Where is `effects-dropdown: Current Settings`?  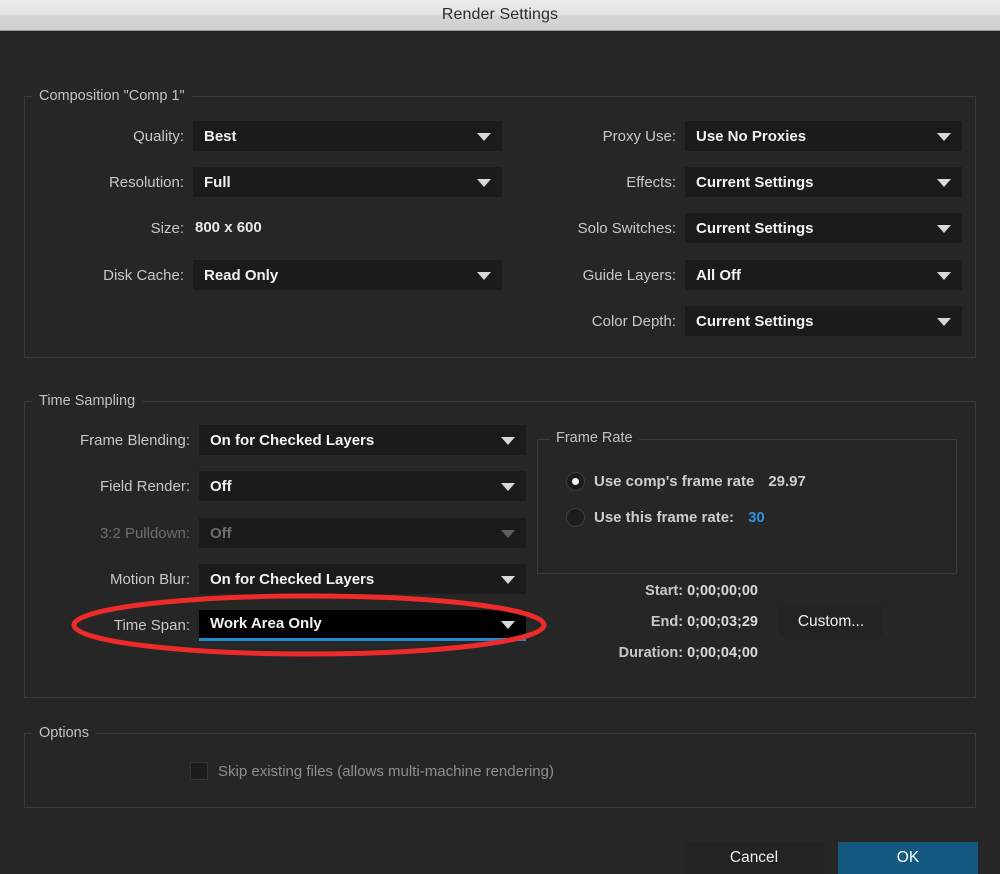 effects-dropdown: Current Settings is located at coordinates (823, 182).